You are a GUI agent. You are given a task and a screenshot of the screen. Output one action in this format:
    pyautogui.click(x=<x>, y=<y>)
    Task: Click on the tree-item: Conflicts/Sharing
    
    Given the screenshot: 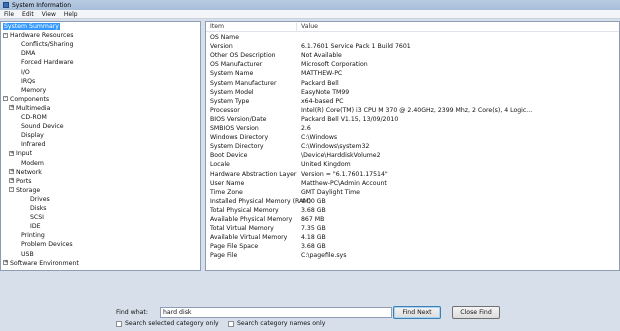 What is the action you would take?
    pyautogui.click(x=47, y=44)
    